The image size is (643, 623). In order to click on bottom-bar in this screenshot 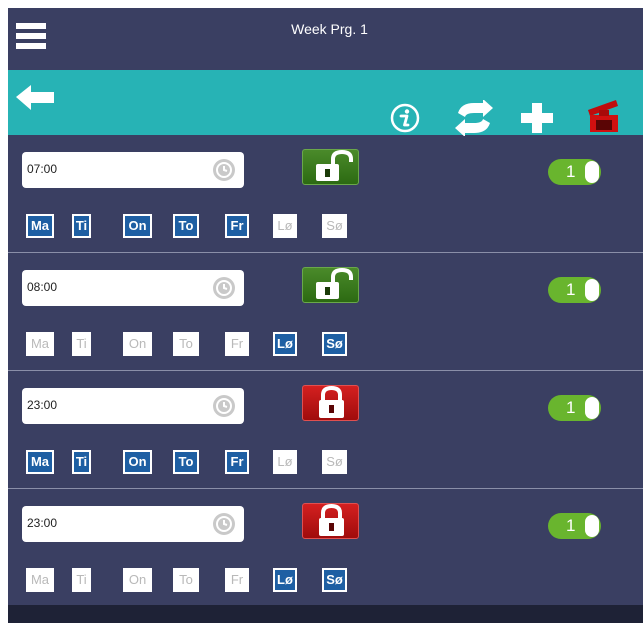, I will do `click(325, 614)`.